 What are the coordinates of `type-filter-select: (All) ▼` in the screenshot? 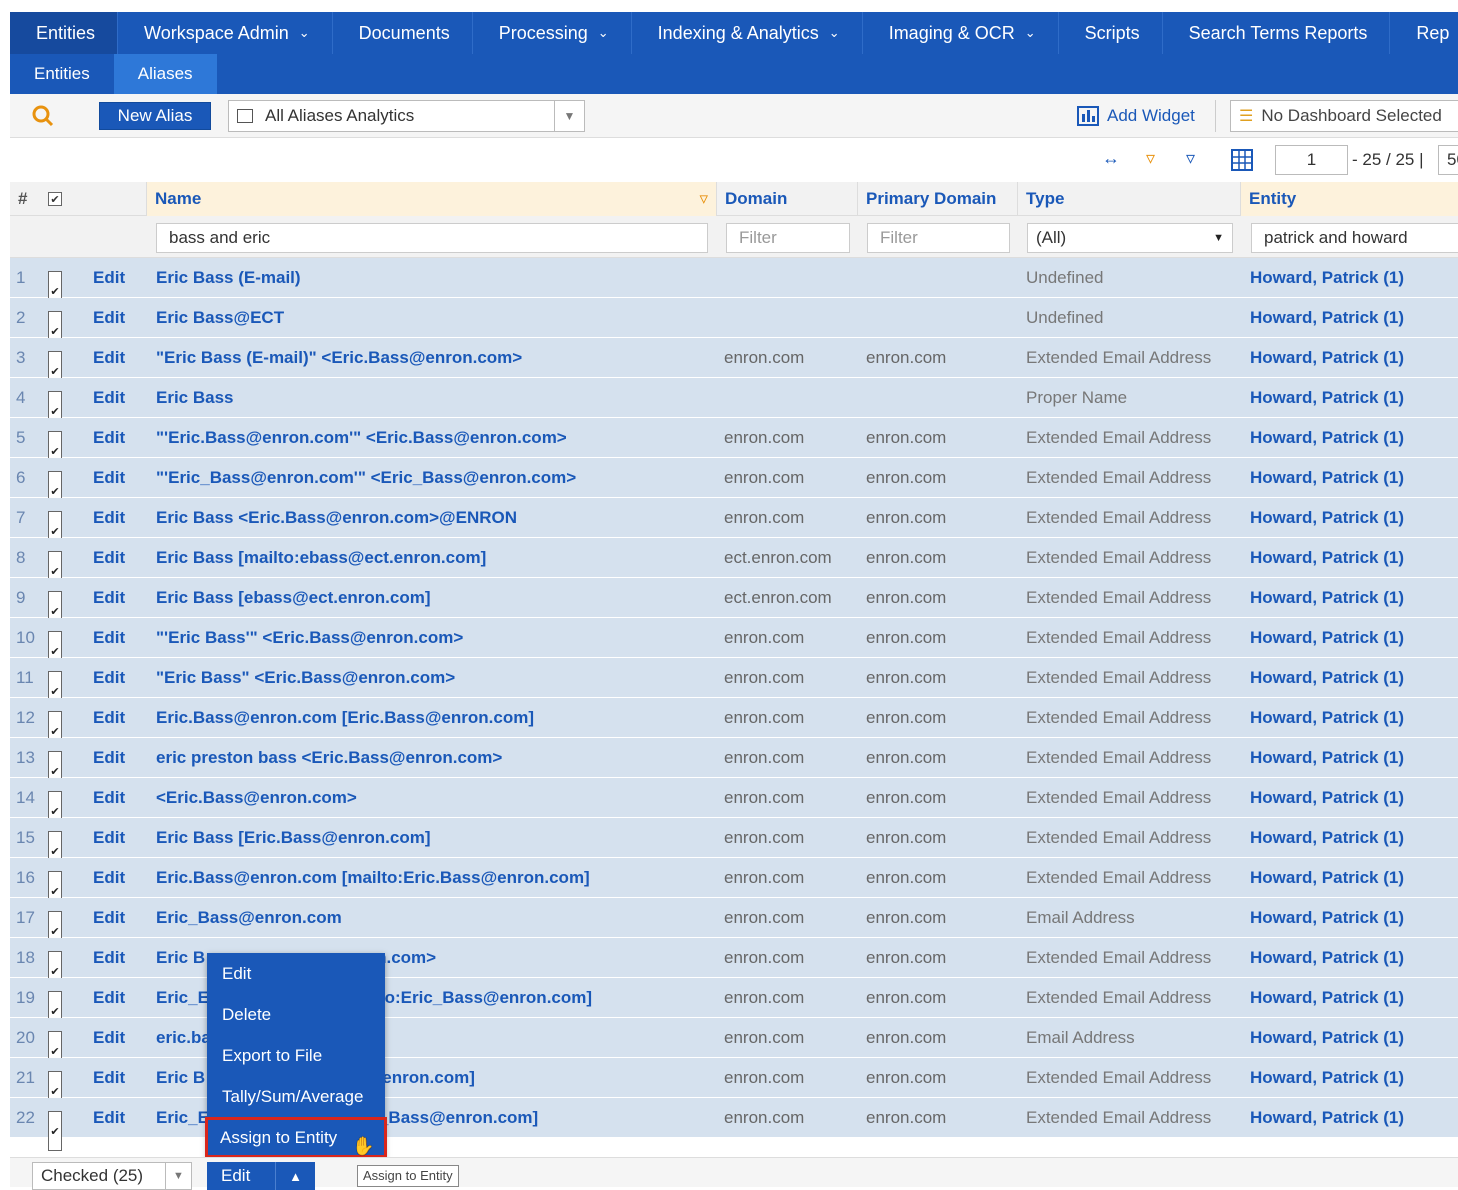 It's located at (1130, 238).